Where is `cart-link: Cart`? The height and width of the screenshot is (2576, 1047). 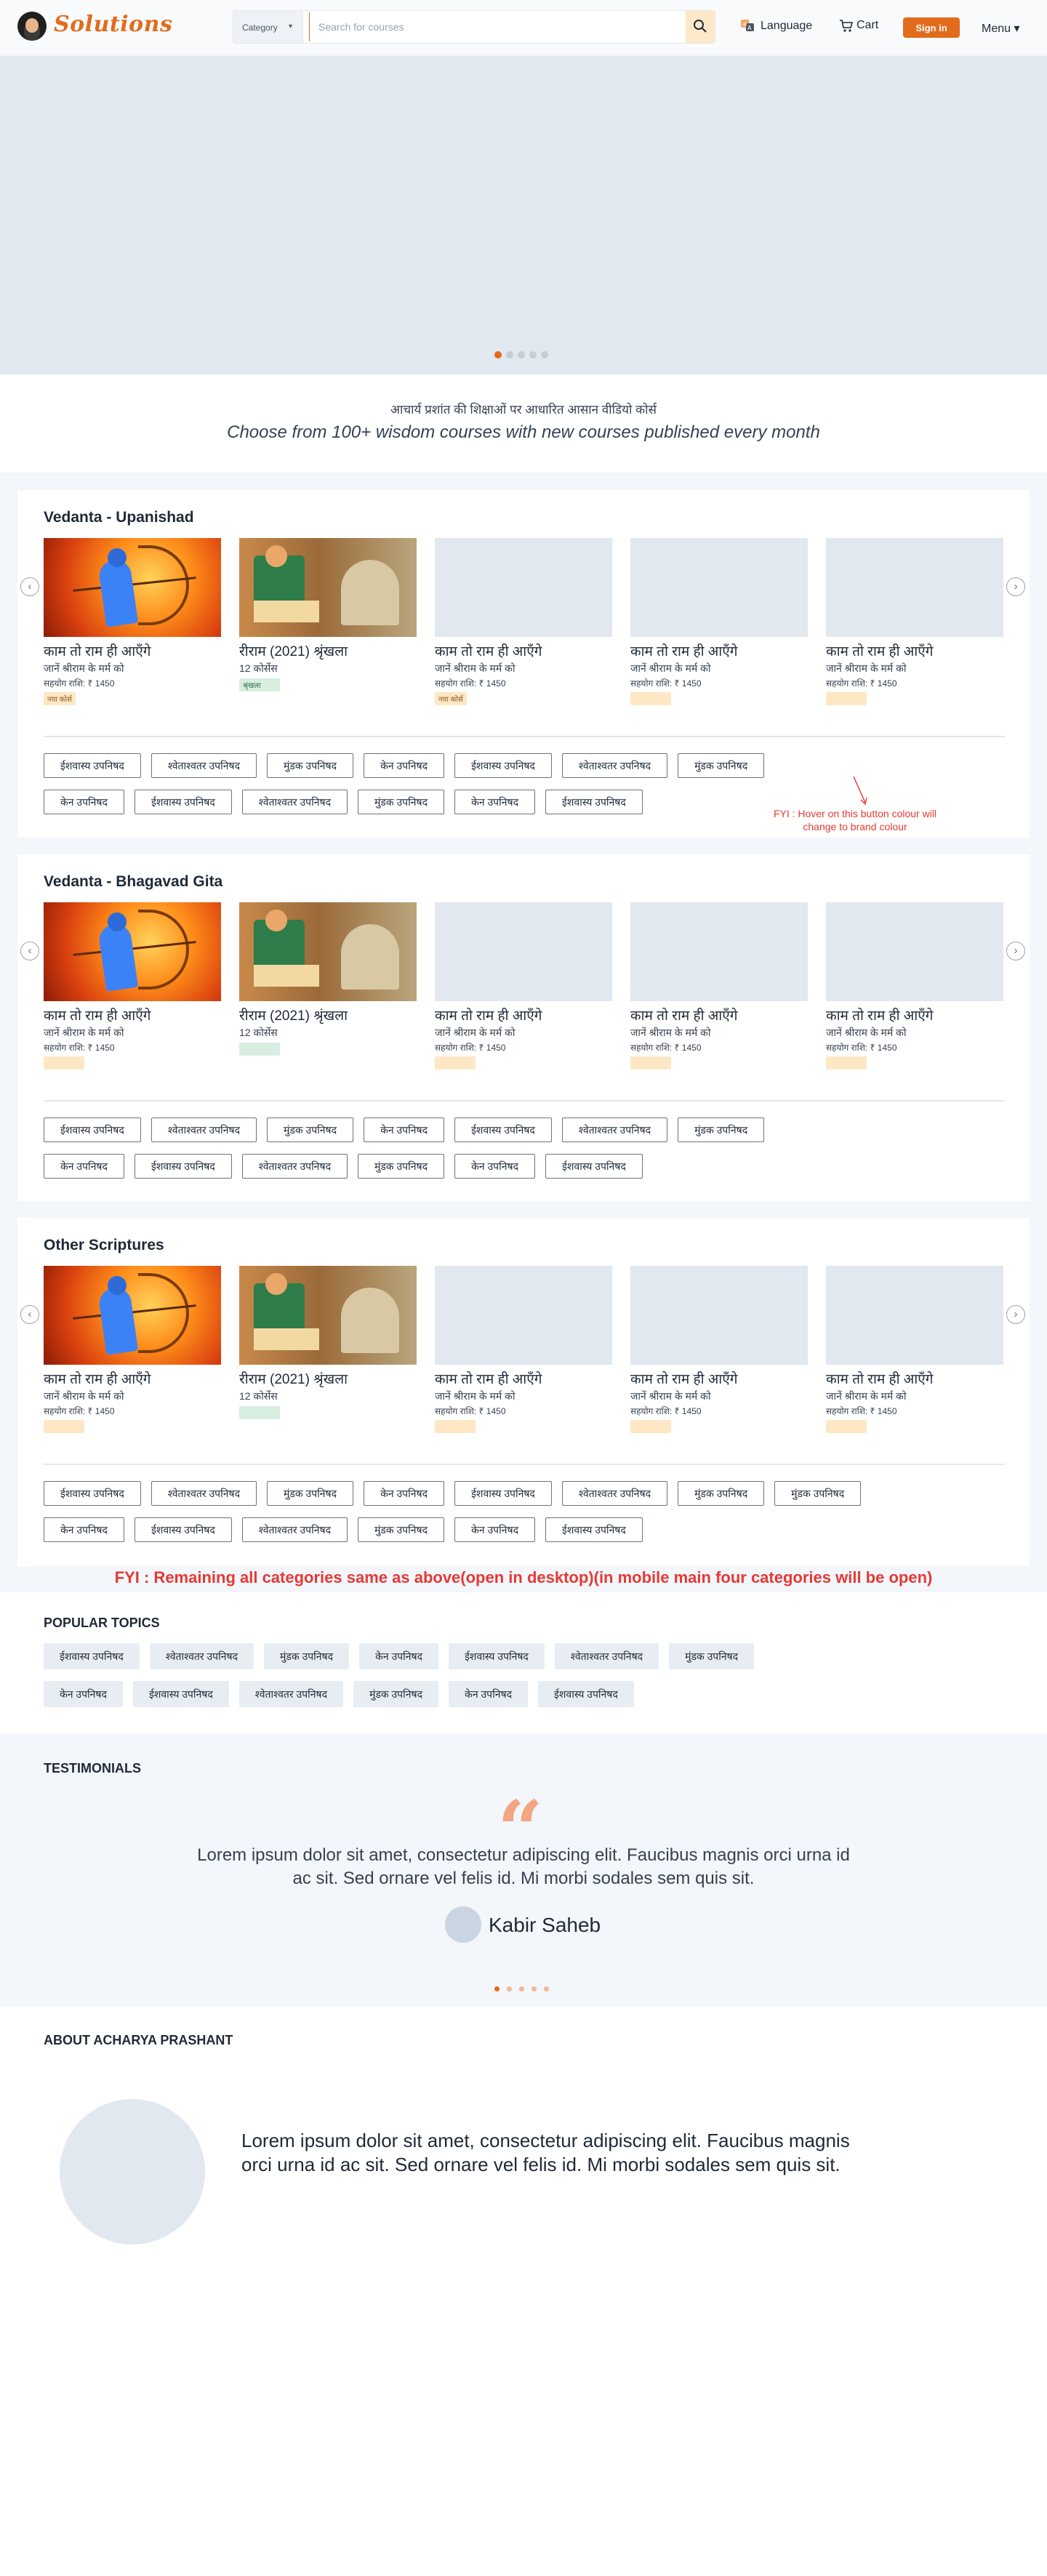 cart-link: Cart is located at coordinates (858, 26).